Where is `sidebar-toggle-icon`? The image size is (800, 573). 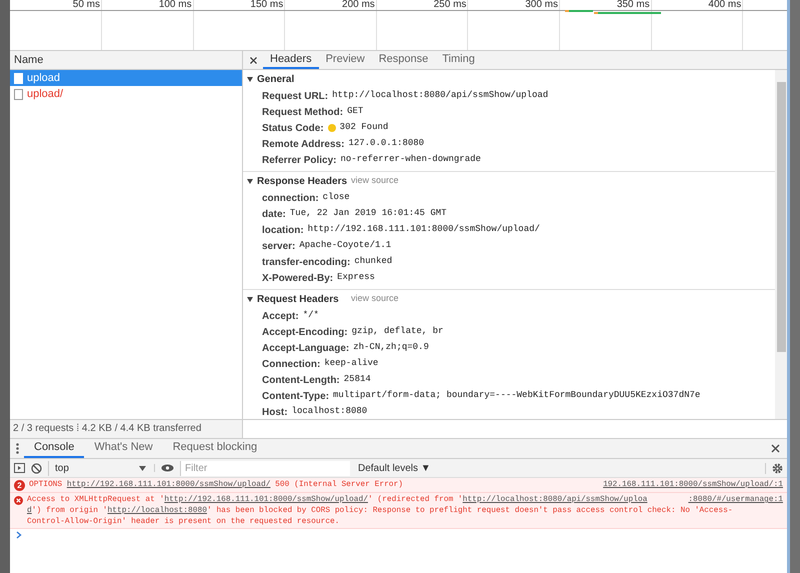
sidebar-toggle-icon is located at coordinates (19, 468).